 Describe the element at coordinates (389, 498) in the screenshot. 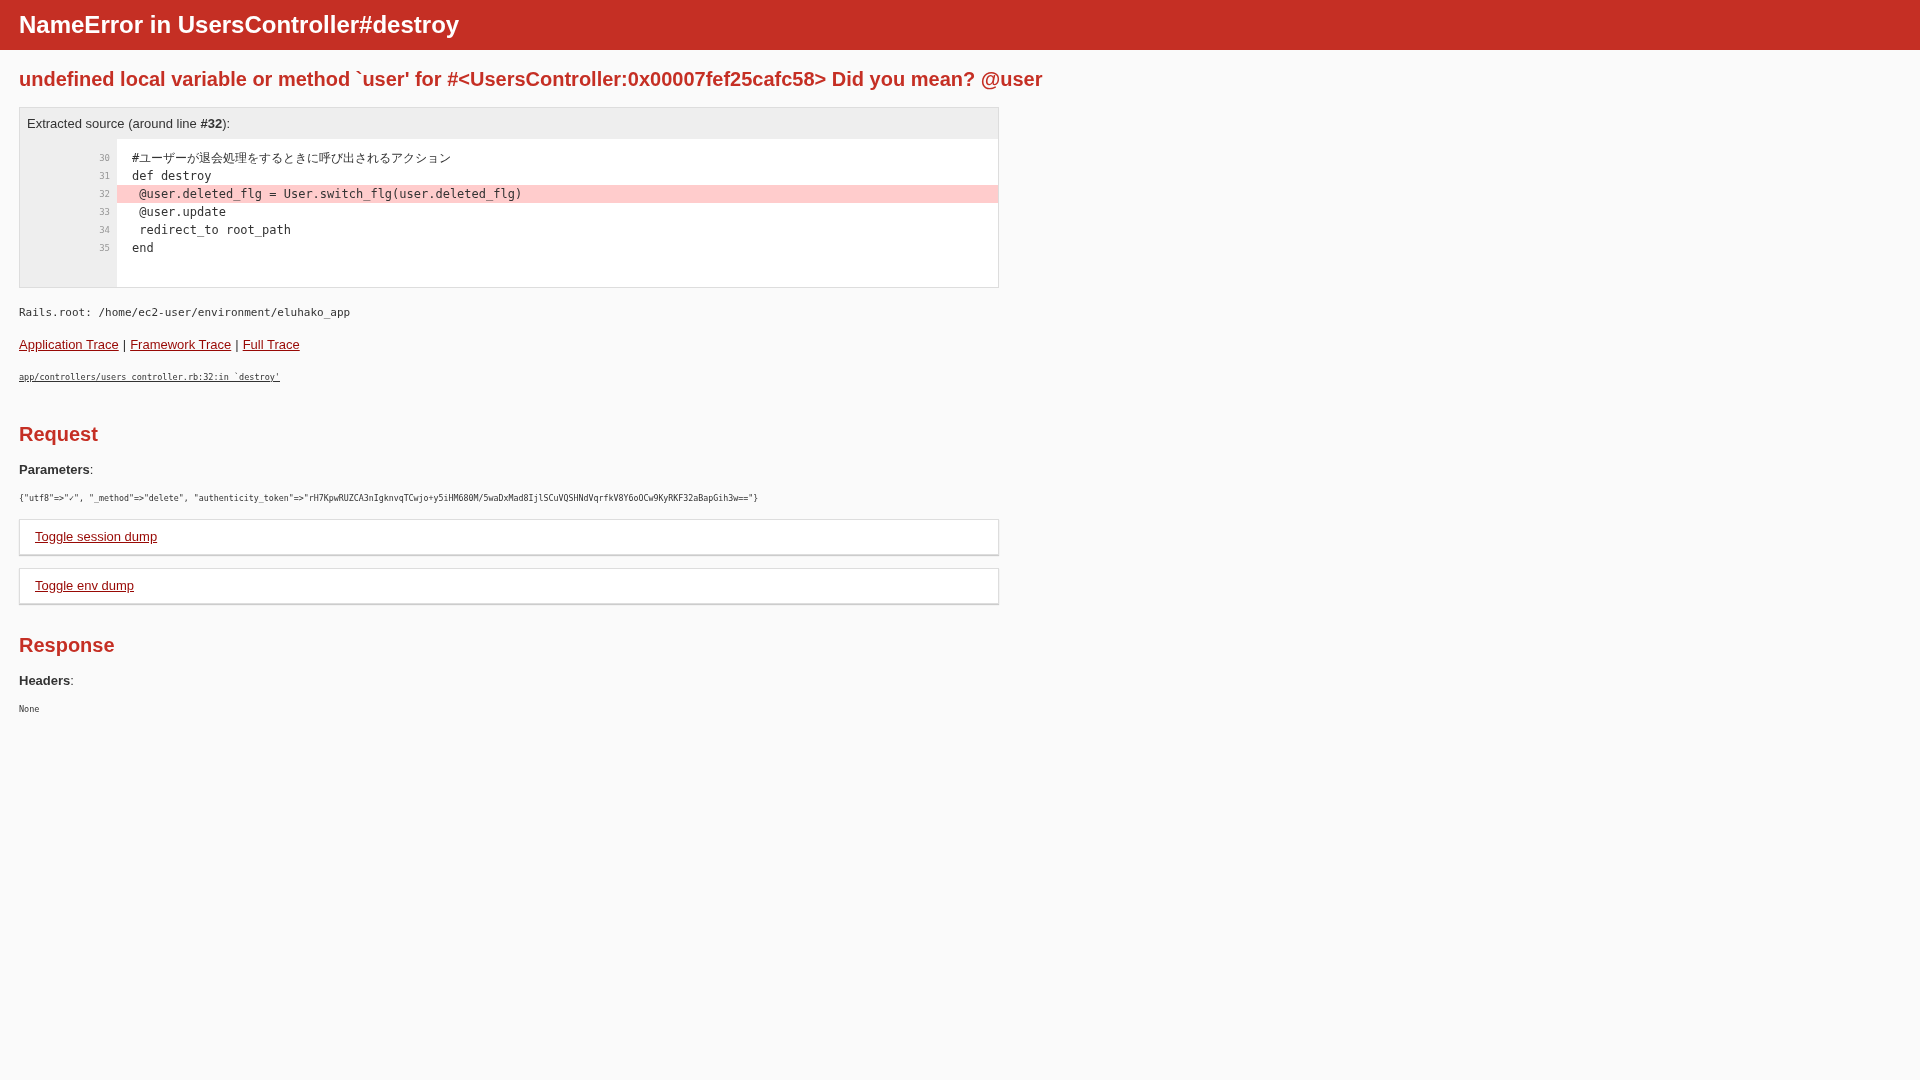

I see `parameters-dump: {"utf8"=>"✓", "_method"=>"delete", "authenticity_token"=>"rH7KpwRUZCA3nIgknvqTCwjo+y5iHM680M/5waDxMad8IjlSCuVQSHNdVqrfkV8Y6oOCw9KyRKF32aBapGih3w=="}` at that location.